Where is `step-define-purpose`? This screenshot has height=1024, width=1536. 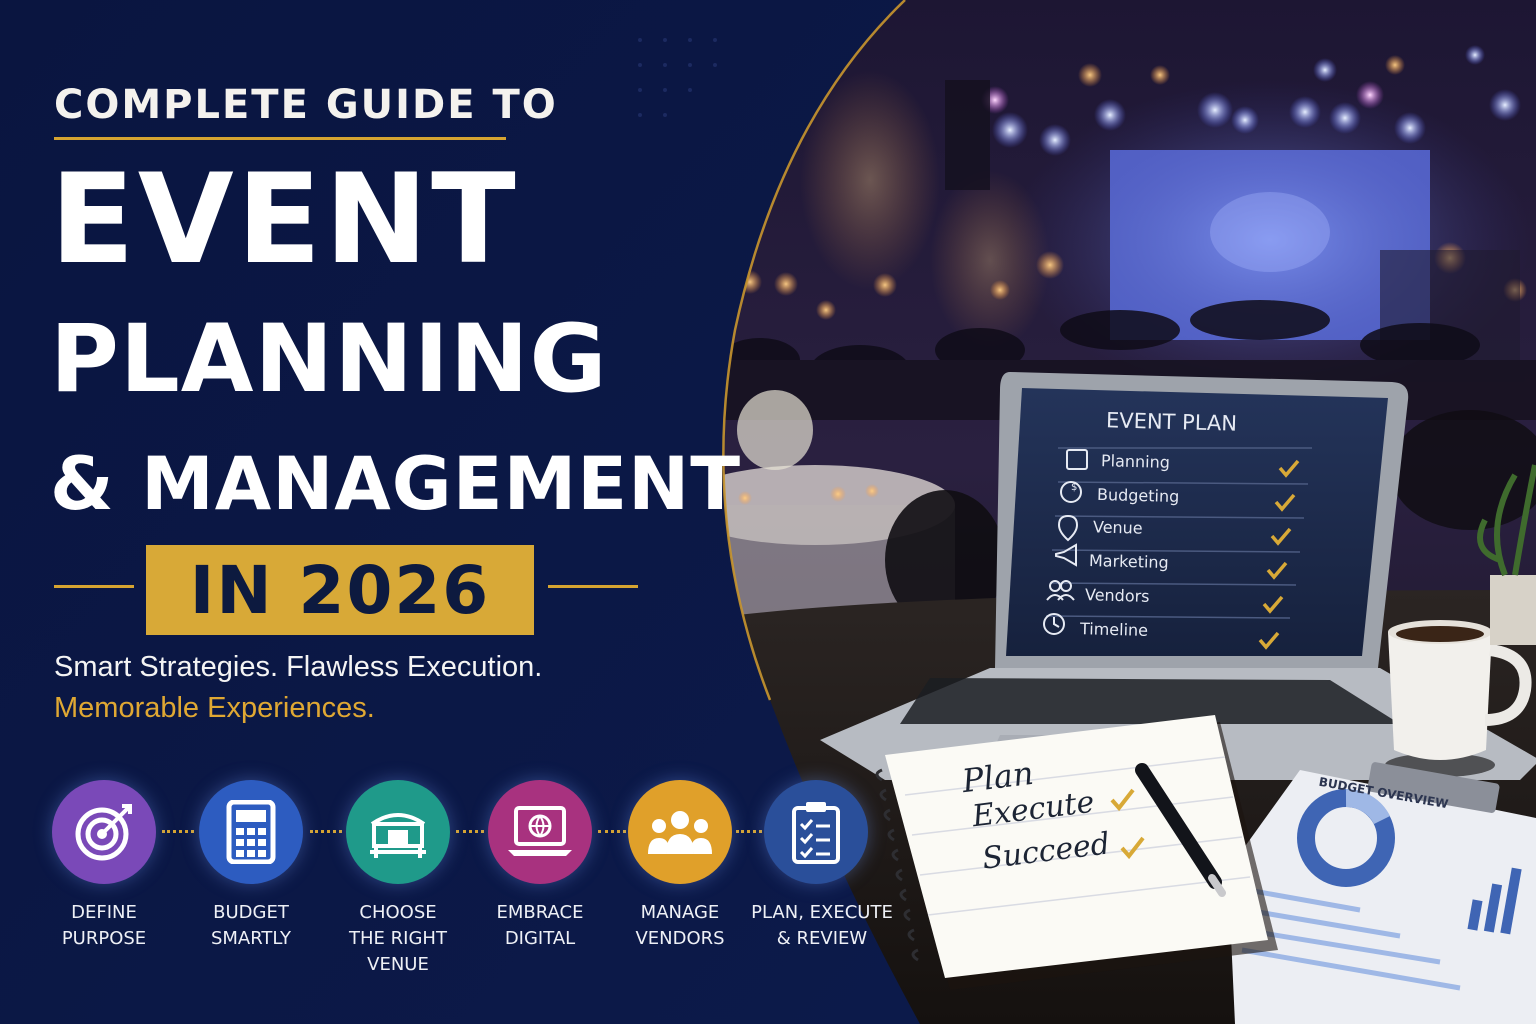 step-define-purpose is located at coordinates (104, 832).